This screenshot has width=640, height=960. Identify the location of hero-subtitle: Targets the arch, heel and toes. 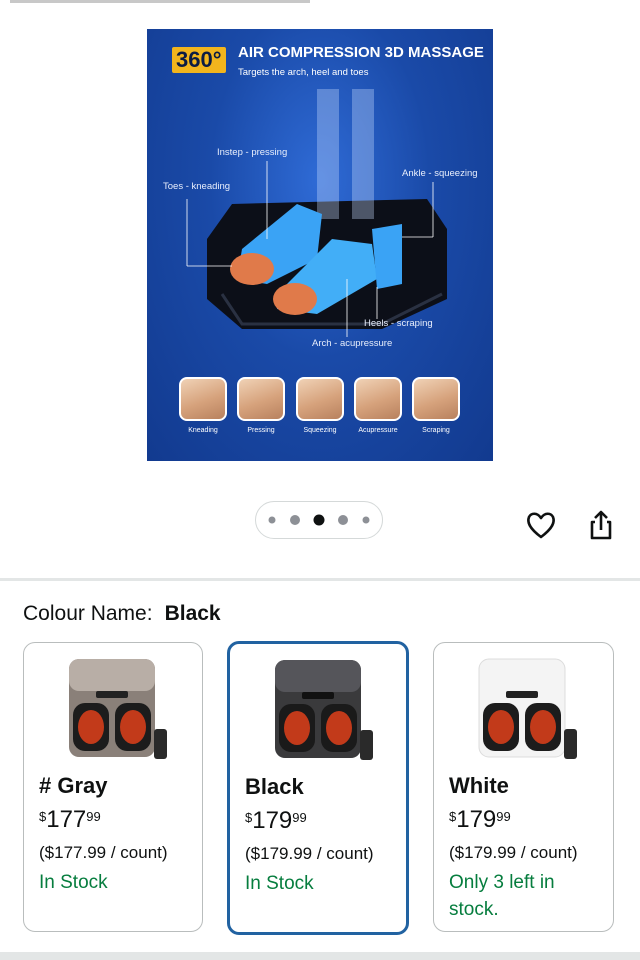
(303, 72).